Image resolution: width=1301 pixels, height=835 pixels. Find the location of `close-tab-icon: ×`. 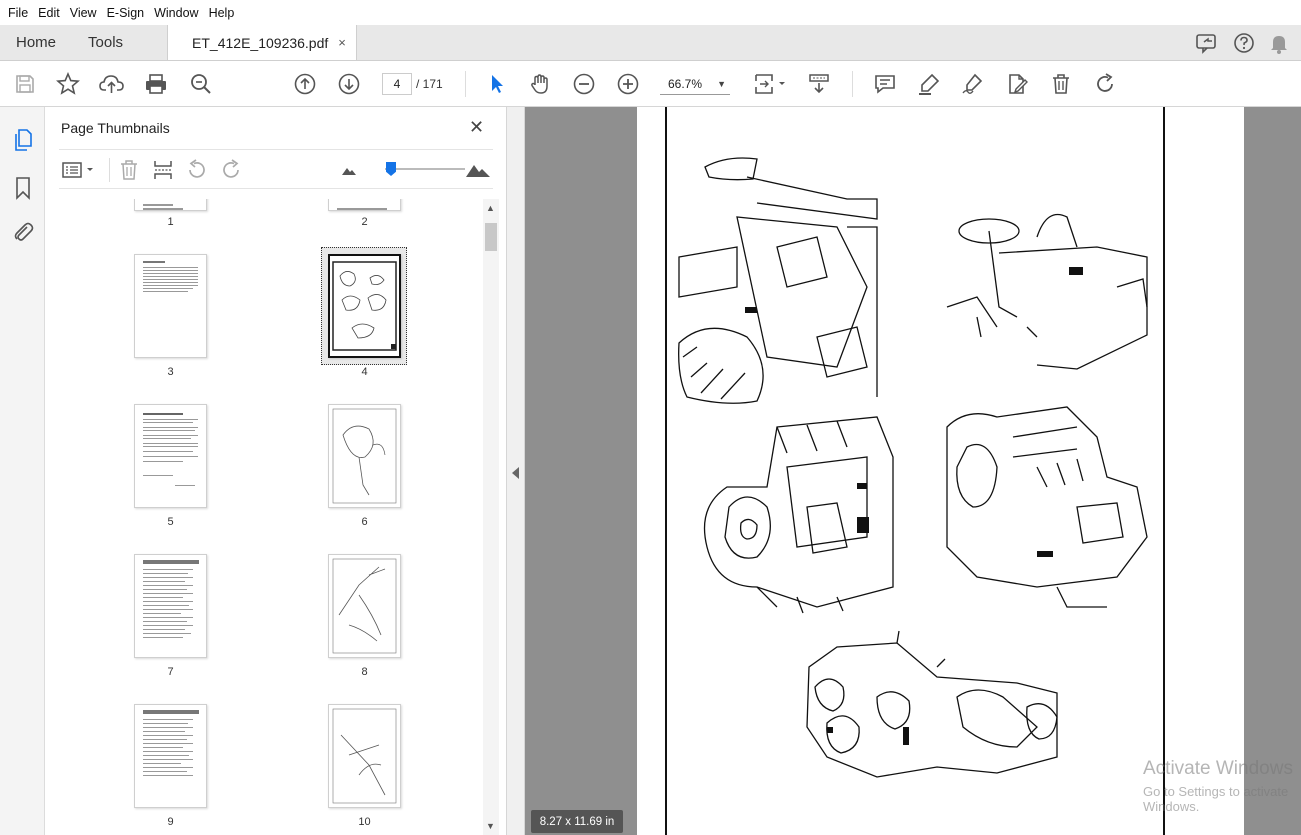

close-tab-icon: × is located at coordinates (342, 42).